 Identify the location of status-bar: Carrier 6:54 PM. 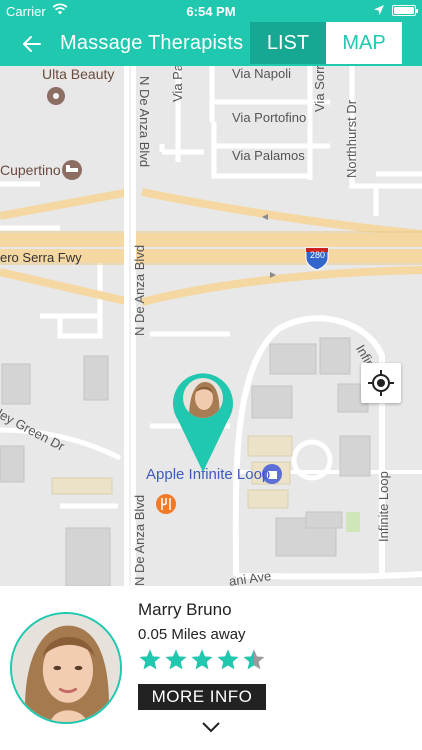
(211, 11).